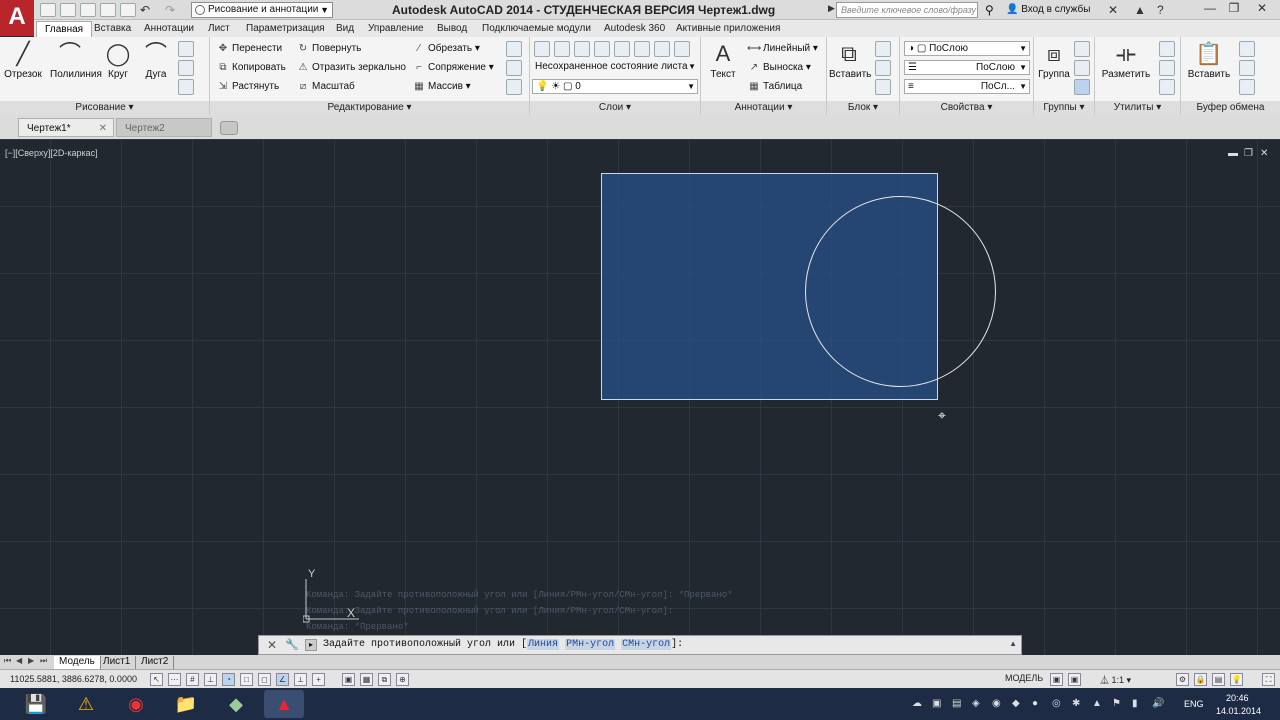 The width and height of the screenshot is (1280, 720). Describe the element at coordinates (7, 661) in the screenshot. I see `first-tab-icon: ⏮` at that location.